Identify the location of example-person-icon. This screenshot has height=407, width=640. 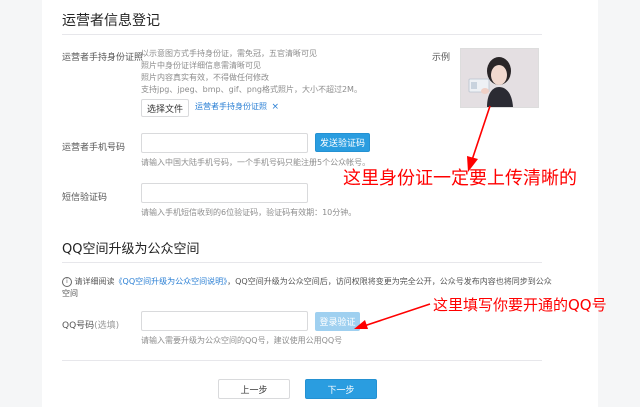
(499, 78).